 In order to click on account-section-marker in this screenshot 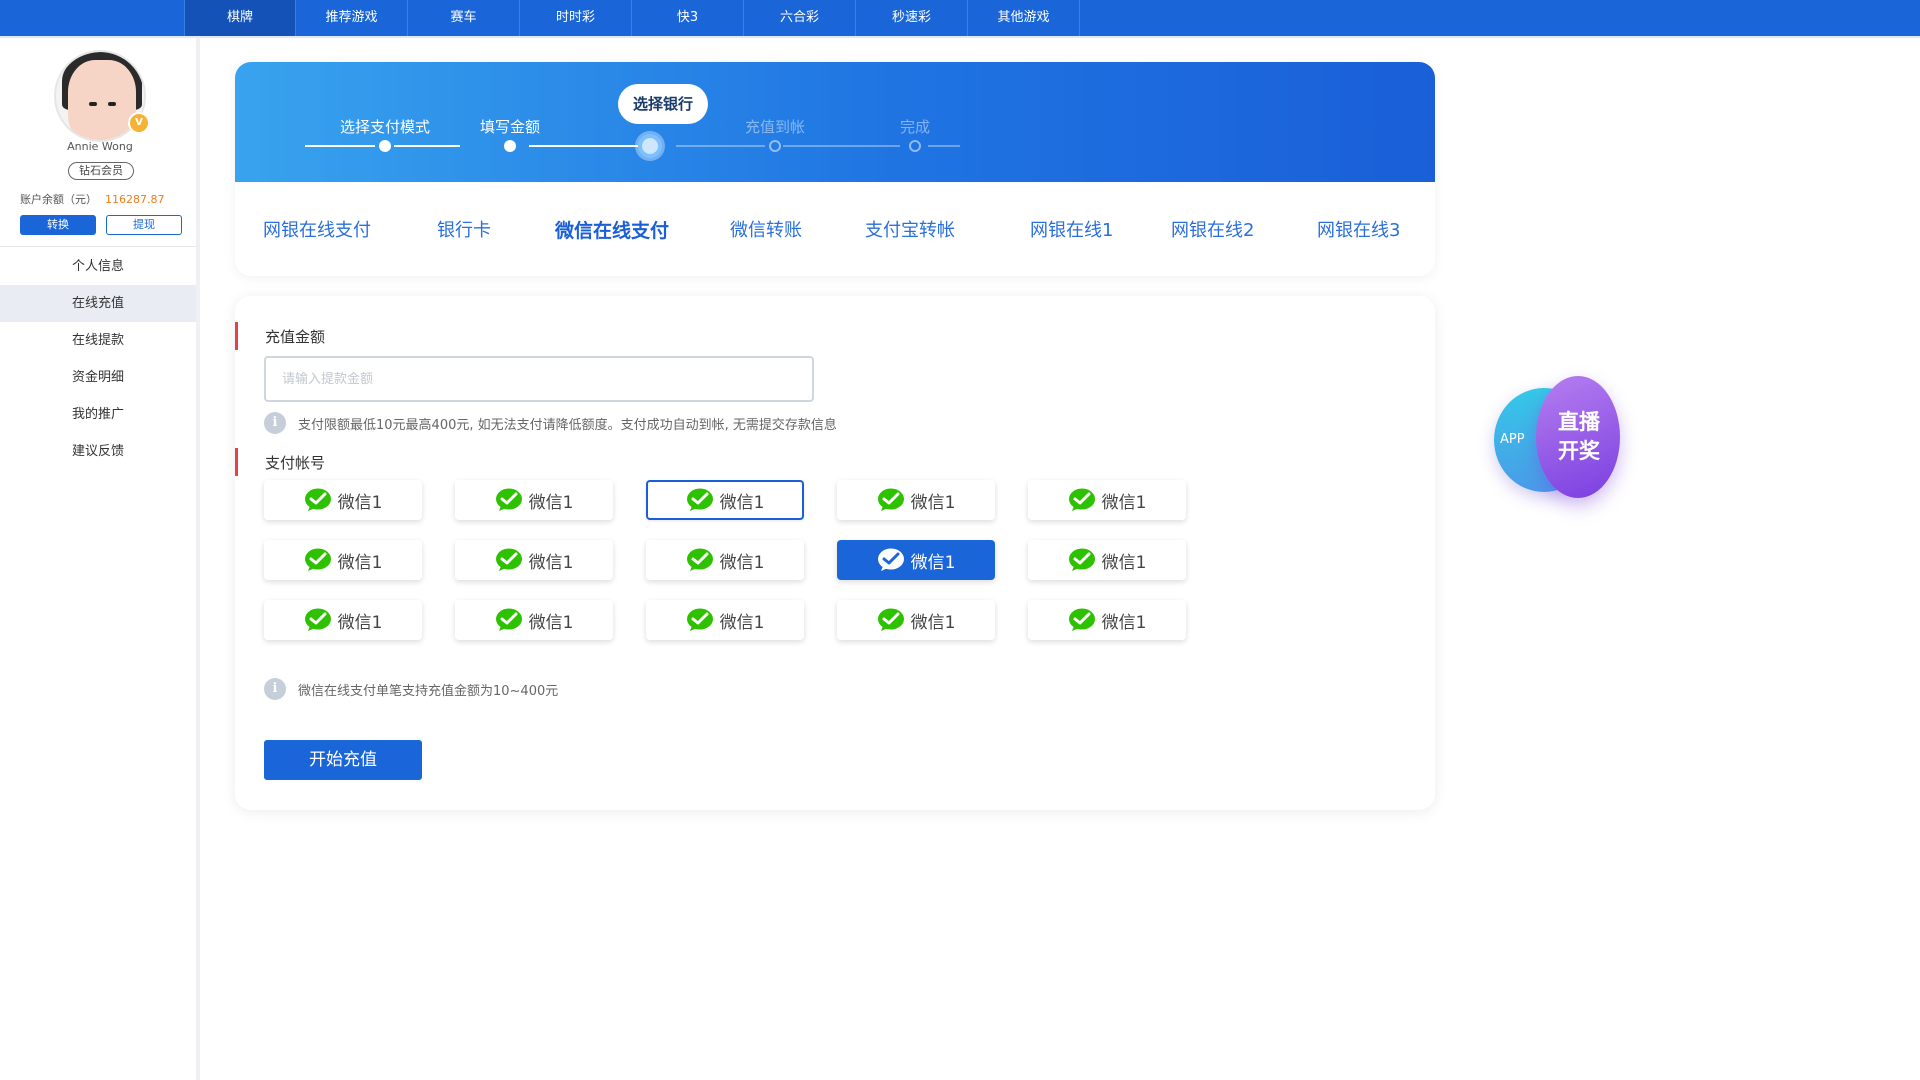, I will do `click(236, 462)`.